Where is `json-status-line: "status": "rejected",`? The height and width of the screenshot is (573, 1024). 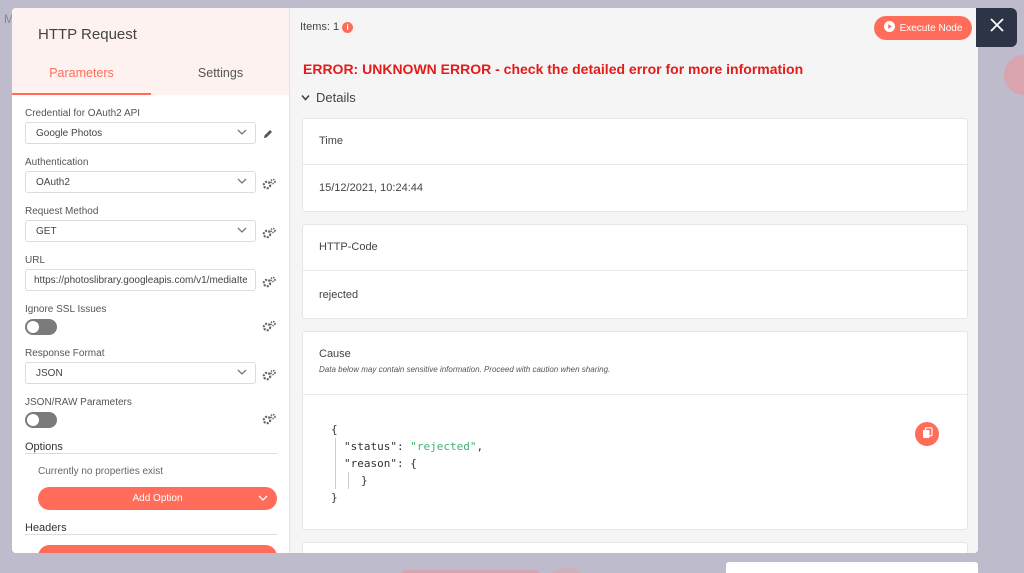 json-status-line: "status": "rejected", is located at coordinates (414, 446).